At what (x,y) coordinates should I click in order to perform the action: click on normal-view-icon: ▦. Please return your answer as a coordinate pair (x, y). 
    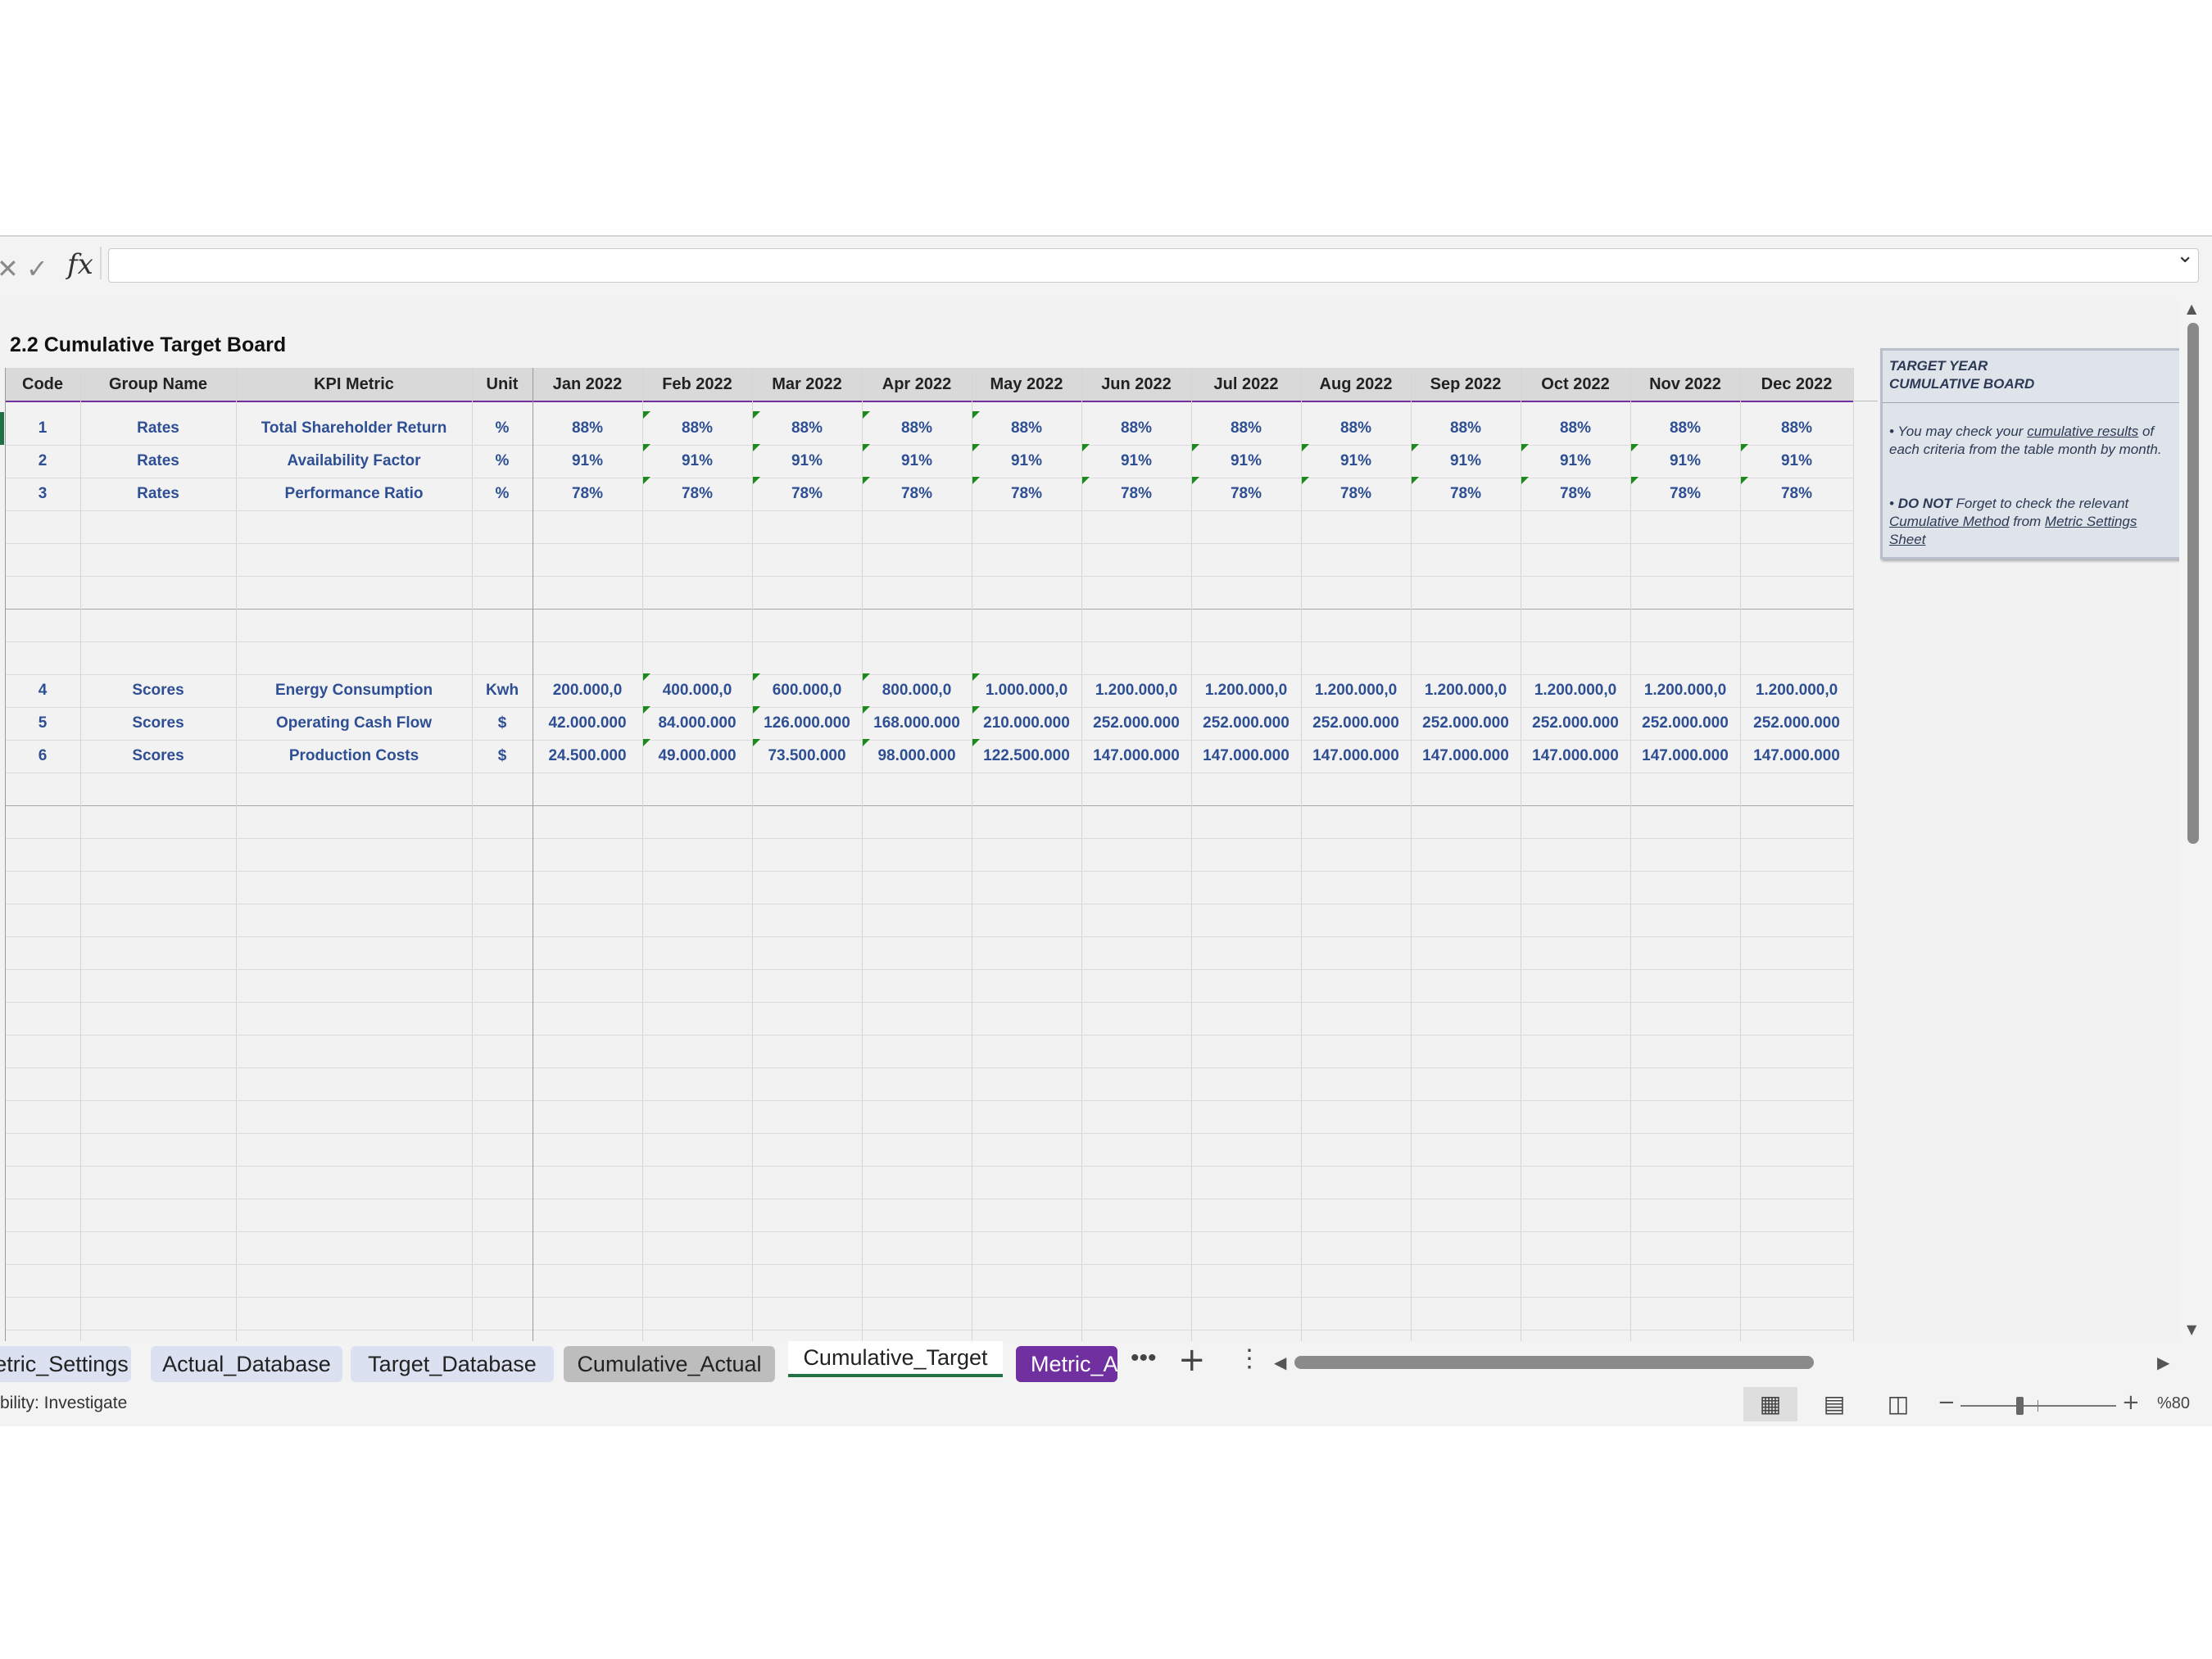
    Looking at the image, I should click on (1770, 1404).